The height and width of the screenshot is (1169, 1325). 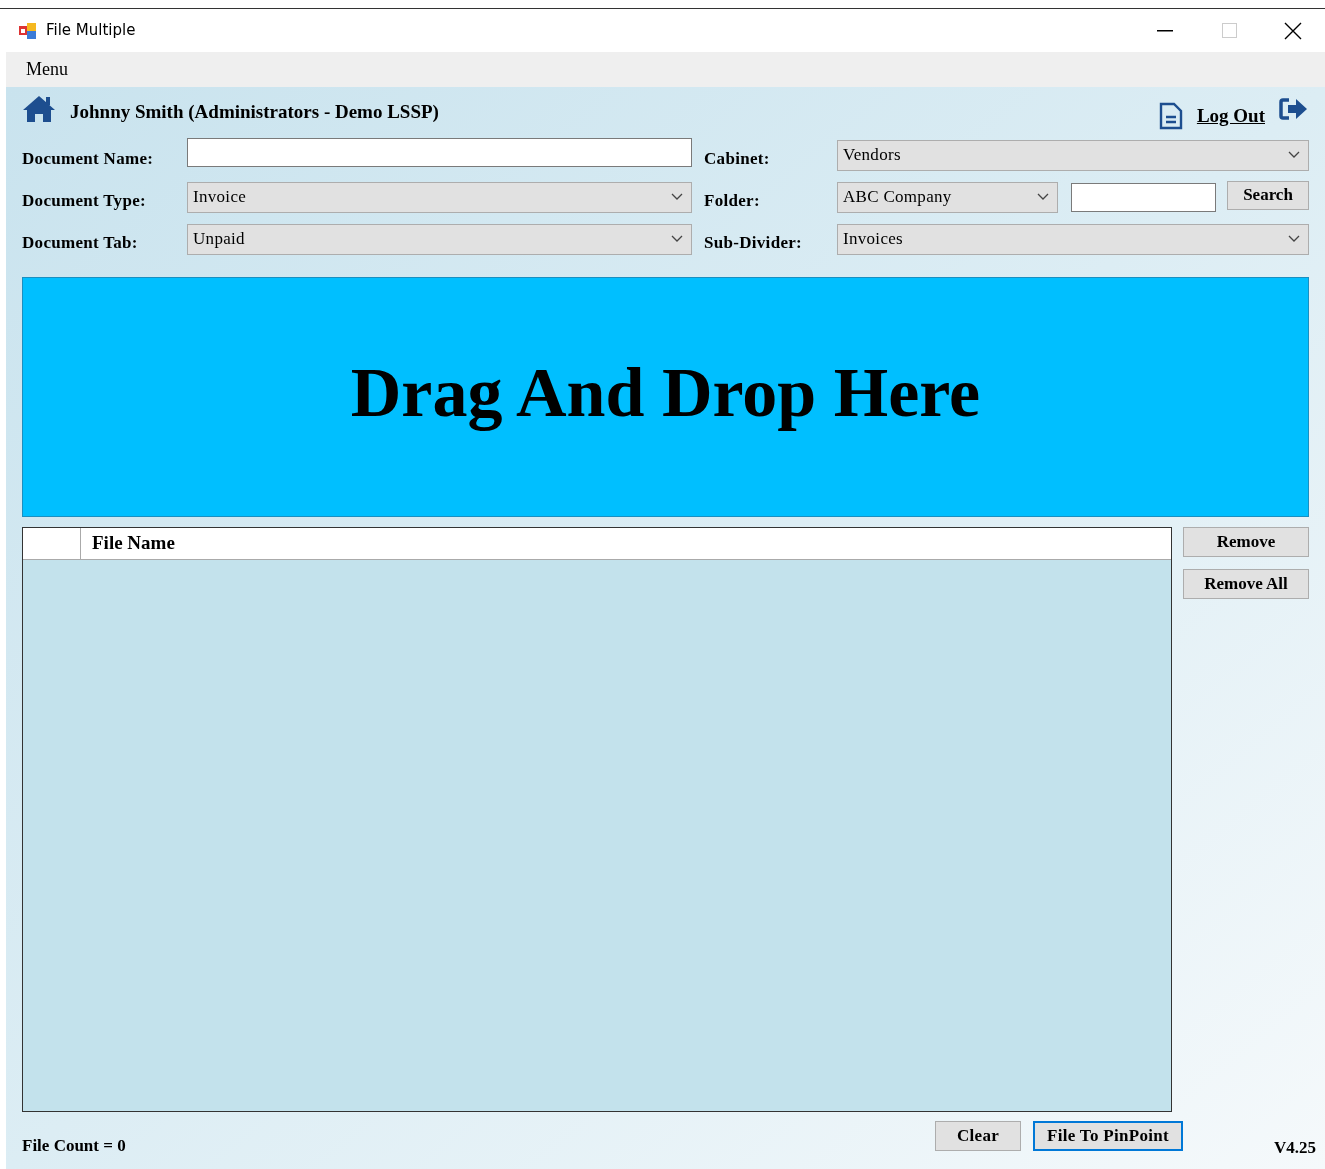 What do you see at coordinates (1108, 1136) in the screenshot?
I see `footer-button: File To PinPoint` at bounding box center [1108, 1136].